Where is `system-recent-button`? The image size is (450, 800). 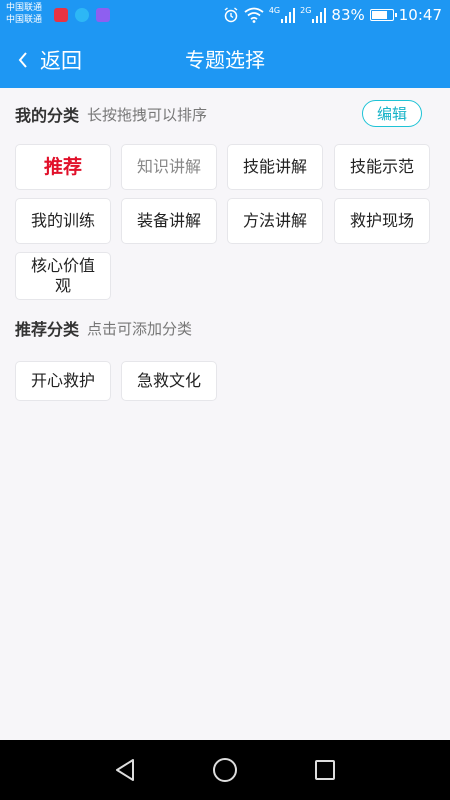
system-recent-button is located at coordinates (325, 770).